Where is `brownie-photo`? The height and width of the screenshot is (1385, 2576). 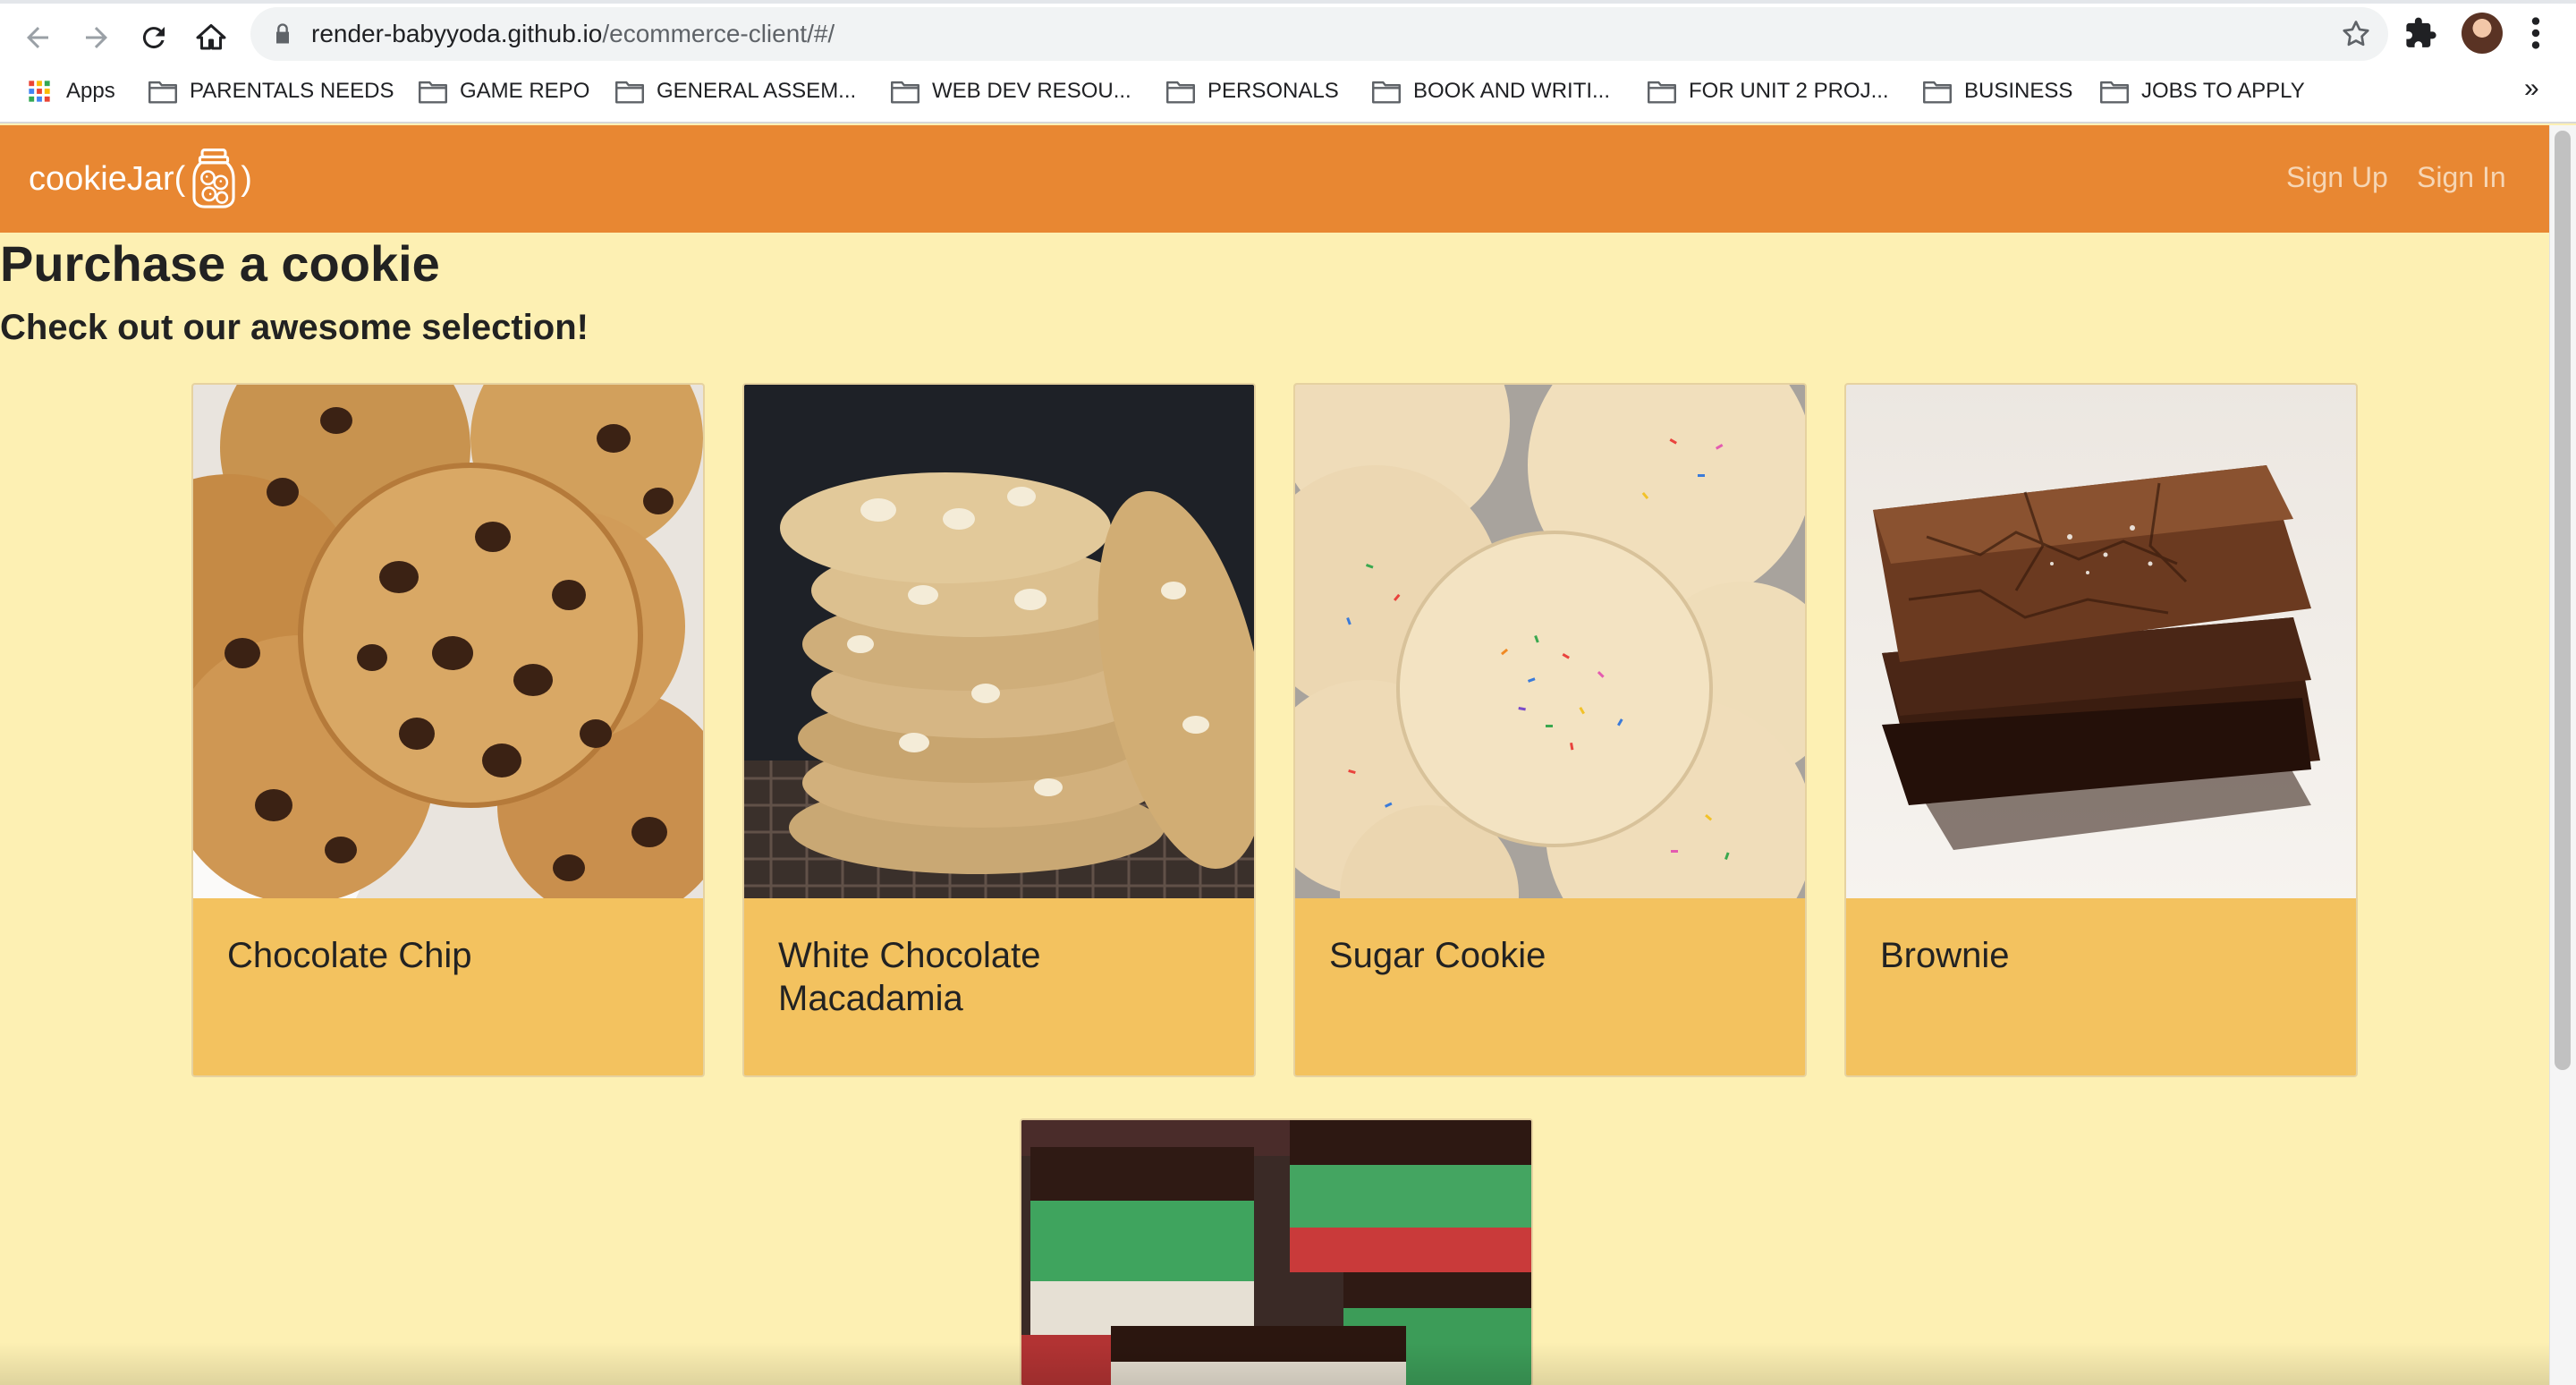
brownie-photo is located at coordinates (2101, 641).